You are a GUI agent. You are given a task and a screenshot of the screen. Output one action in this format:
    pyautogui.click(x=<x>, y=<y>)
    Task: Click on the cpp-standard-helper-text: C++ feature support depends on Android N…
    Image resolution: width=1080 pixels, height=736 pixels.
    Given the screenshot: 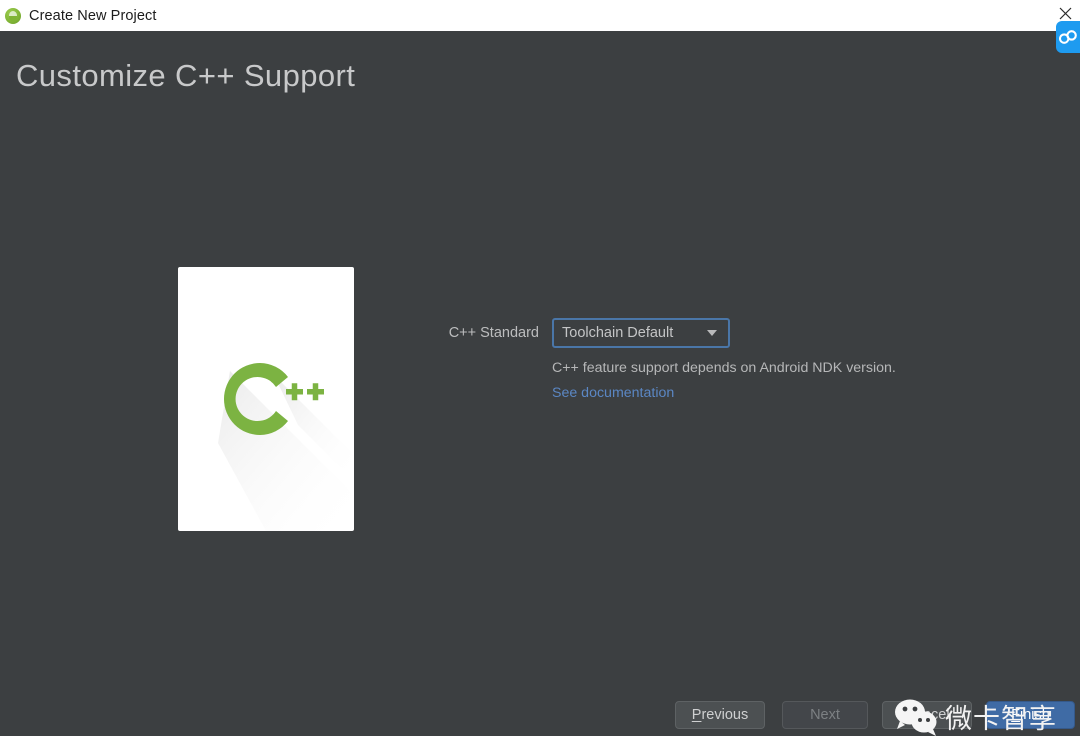 What is the action you would take?
    pyautogui.click(x=724, y=368)
    